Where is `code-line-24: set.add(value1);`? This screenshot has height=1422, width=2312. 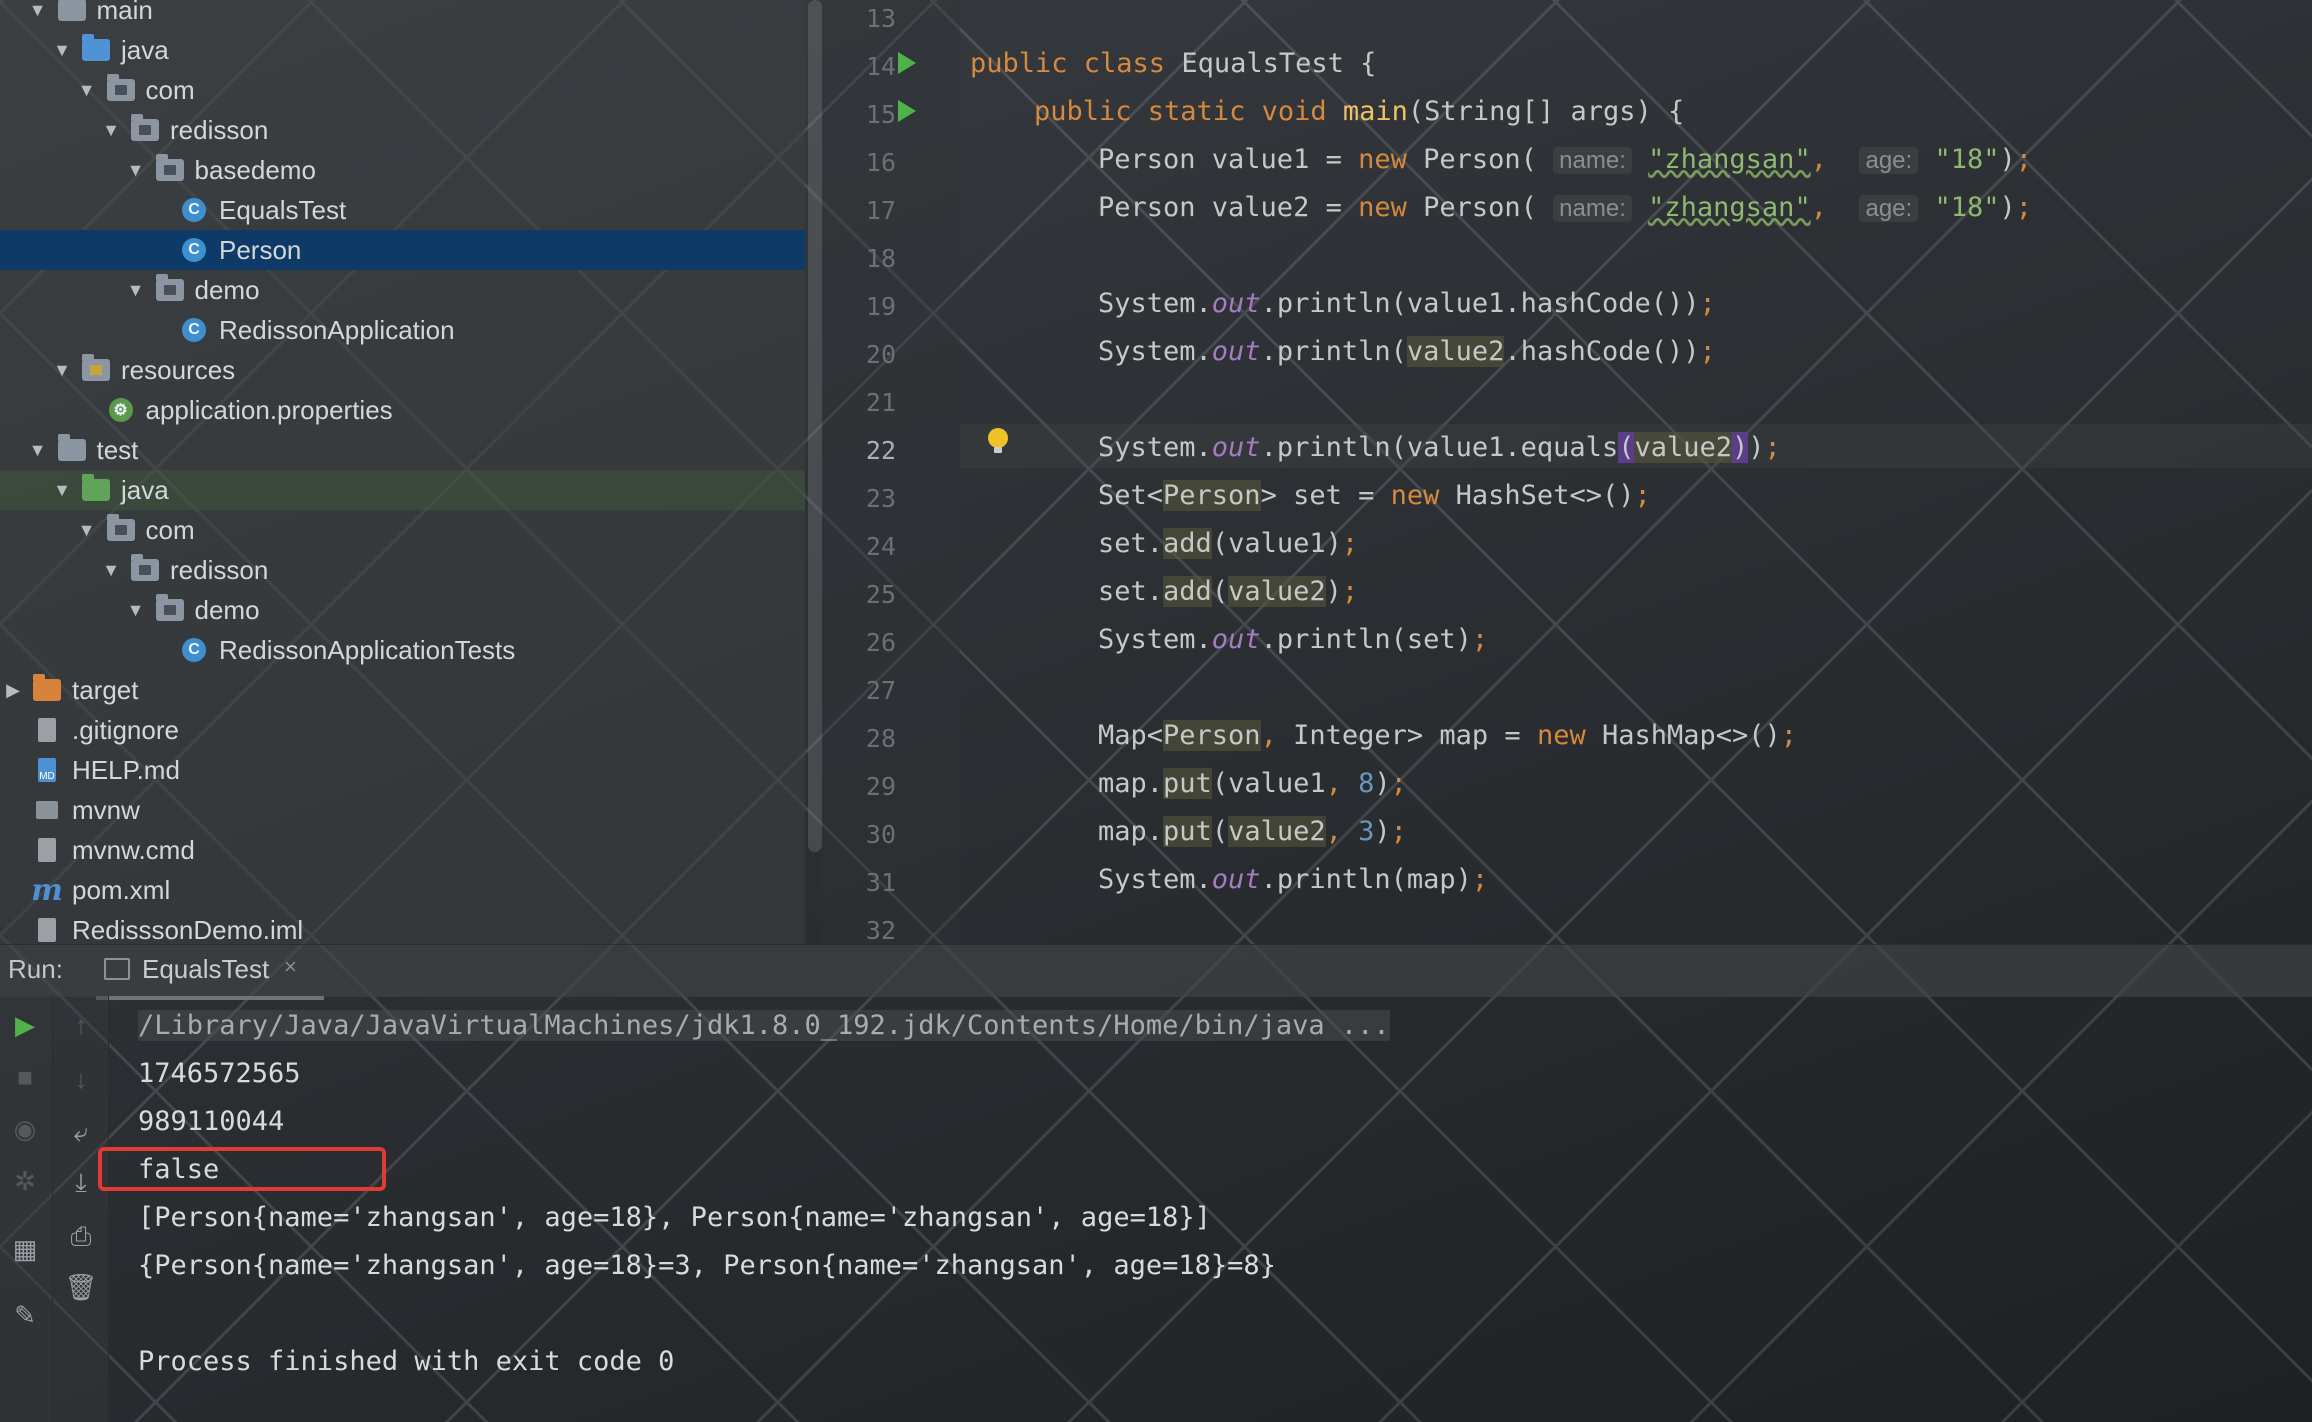 code-line-24: set.add(value1); is located at coordinates (1228, 543).